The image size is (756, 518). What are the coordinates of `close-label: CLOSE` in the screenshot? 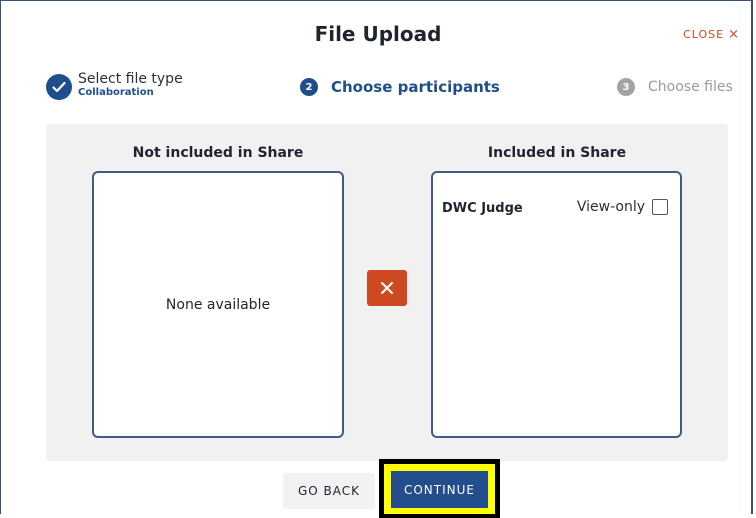 It's located at (704, 34).